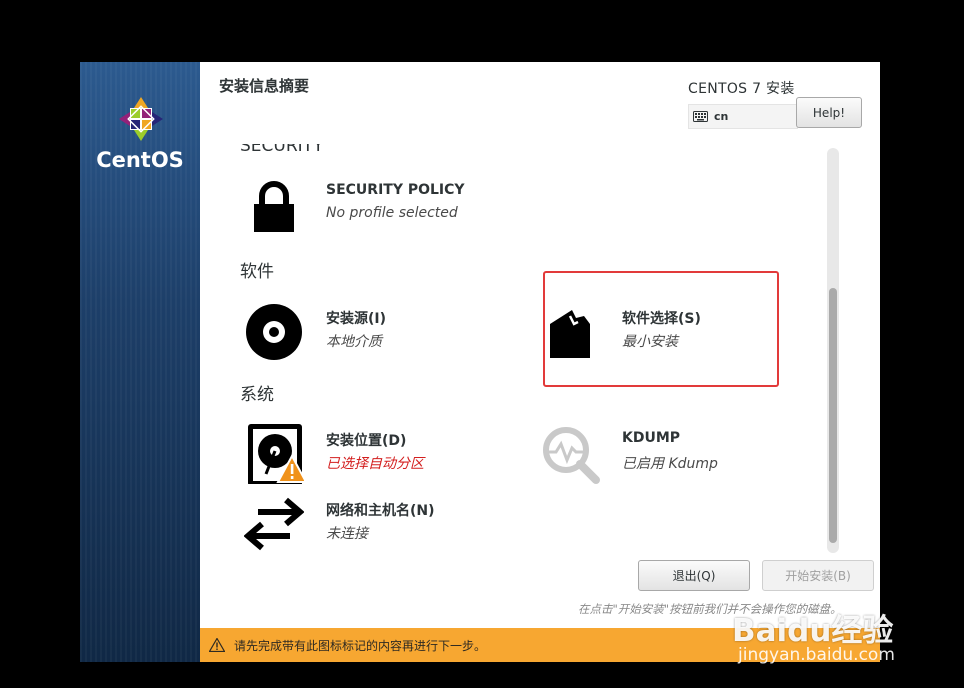  I want to click on spoke-status: 已启用 Kdump, so click(670, 464).